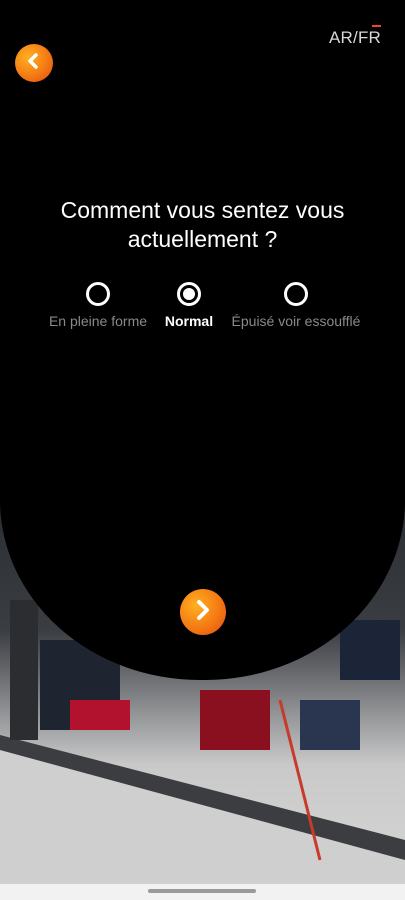 The width and height of the screenshot is (405, 900). Describe the element at coordinates (202, 224) in the screenshot. I see `question-text: Comment vous sentez vous actuellement ?` at that location.